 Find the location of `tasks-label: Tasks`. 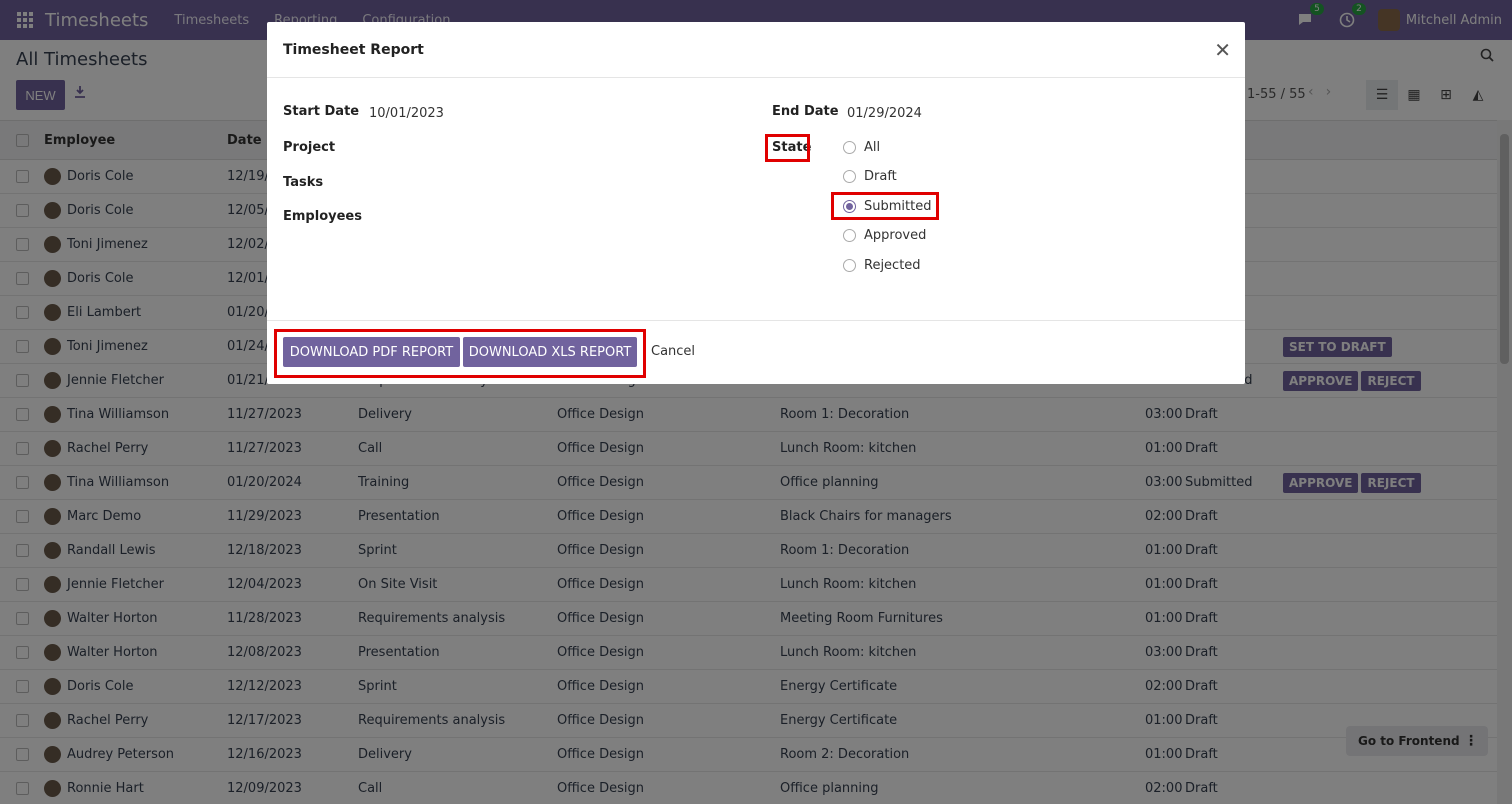

tasks-label: Tasks is located at coordinates (303, 182).